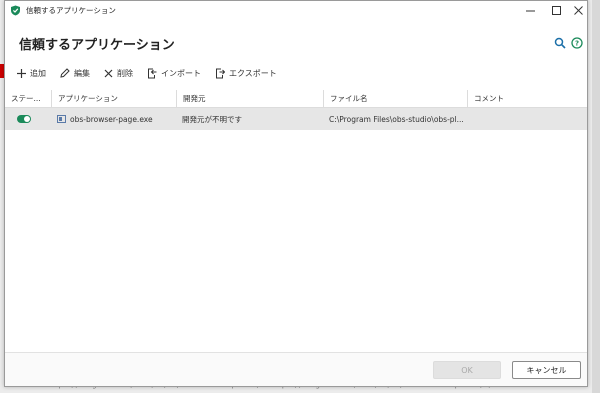  I want to click on help-icon: ?, so click(577, 43).